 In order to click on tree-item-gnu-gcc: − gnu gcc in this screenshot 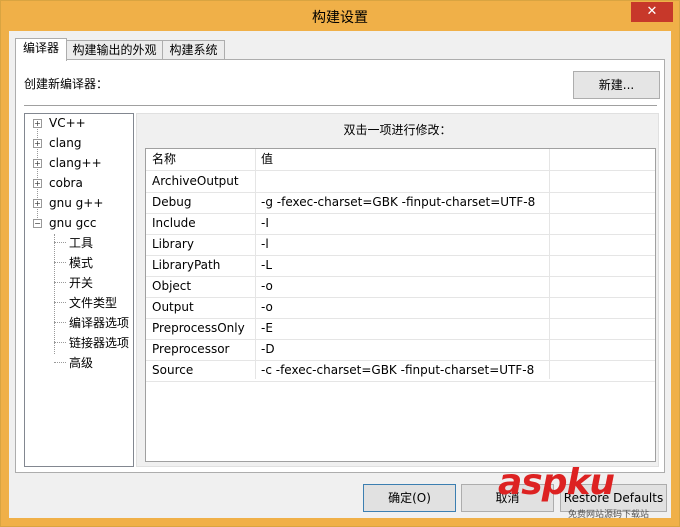, I will do `click(78, 223)`.